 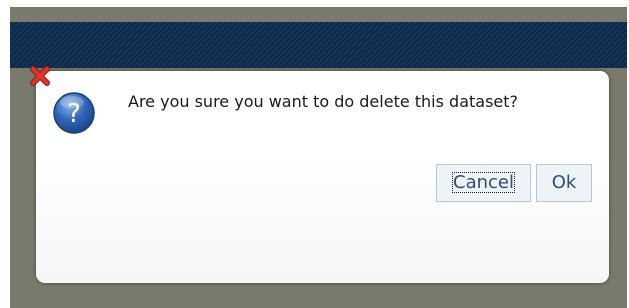 I want to click on close-icon, so click(x=40, y=76).